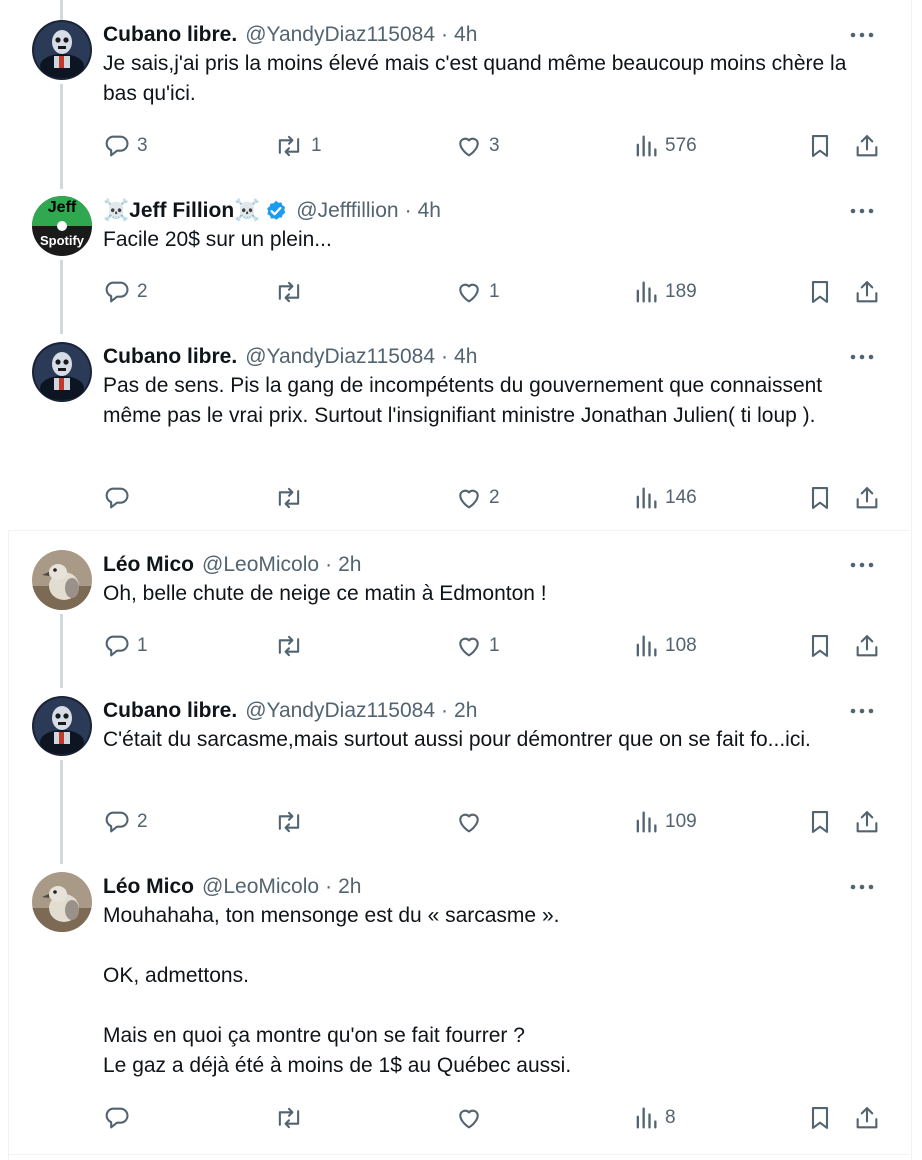 The width and height of the screenshot is (922, 1160). What do you see at coordinates (125, 646) in the screenshot?
I see `reply-button: 1` at bounding box center [125, 646].